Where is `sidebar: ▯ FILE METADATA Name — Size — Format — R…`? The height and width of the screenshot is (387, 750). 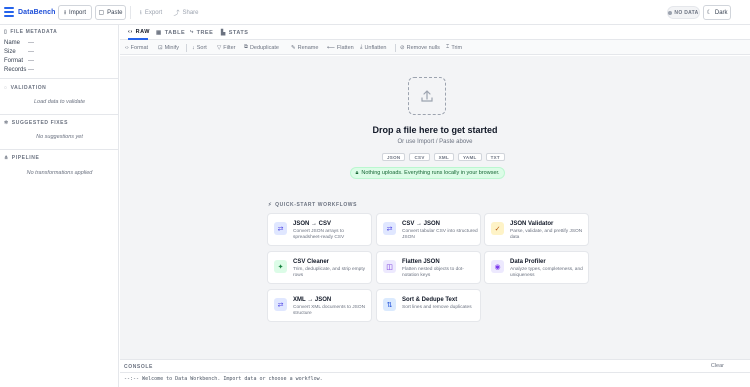
sidebar: ▯ FILE METADATA Name — Size — Format — R… is located at coordinates (59, 206).